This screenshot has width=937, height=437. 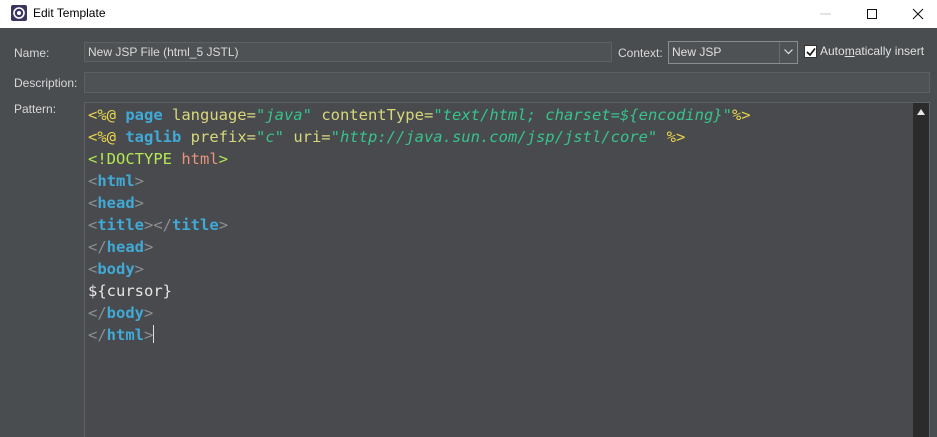 I want to click on code-token: prefix=, so click(x=218, y=137).